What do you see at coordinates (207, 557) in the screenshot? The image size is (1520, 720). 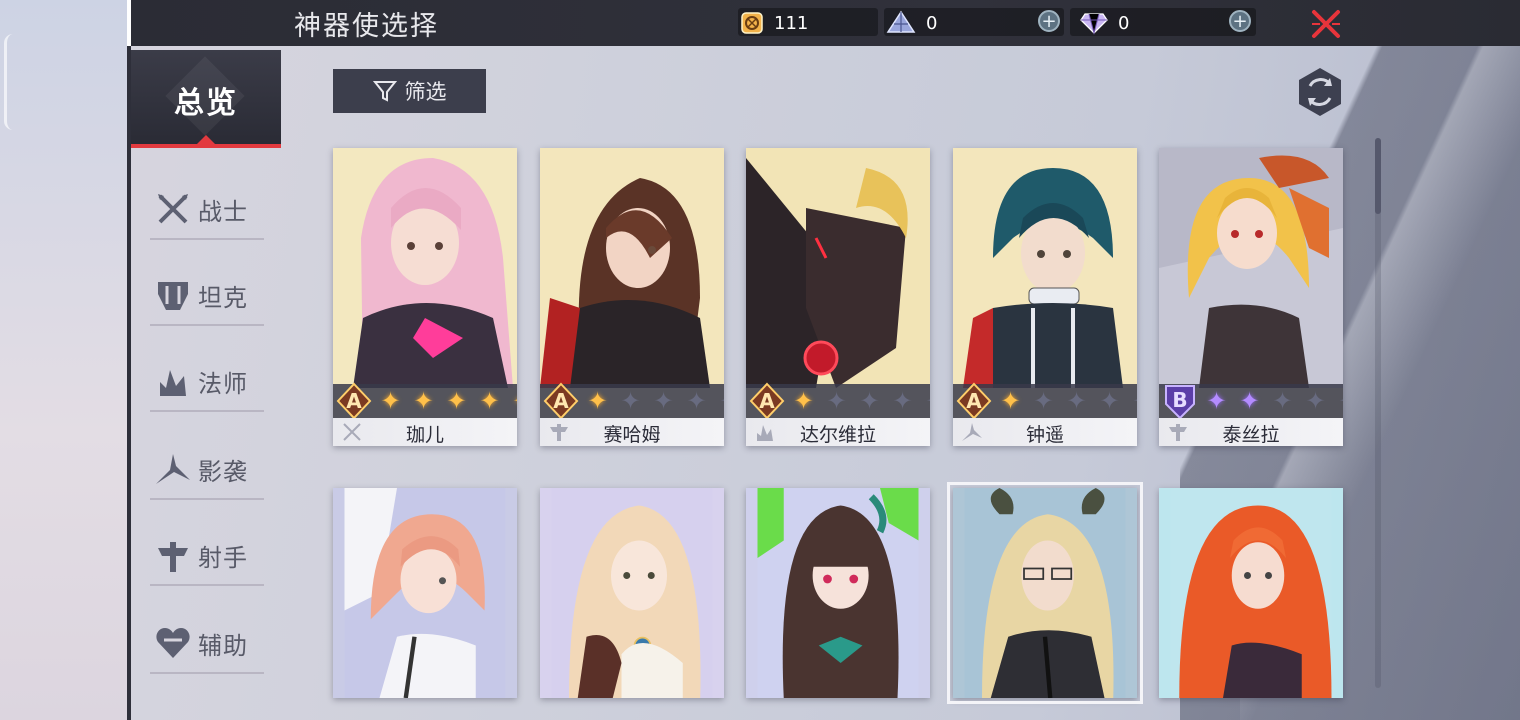 I see `tab-marksman: 射手` at bounding box center [207, 557].